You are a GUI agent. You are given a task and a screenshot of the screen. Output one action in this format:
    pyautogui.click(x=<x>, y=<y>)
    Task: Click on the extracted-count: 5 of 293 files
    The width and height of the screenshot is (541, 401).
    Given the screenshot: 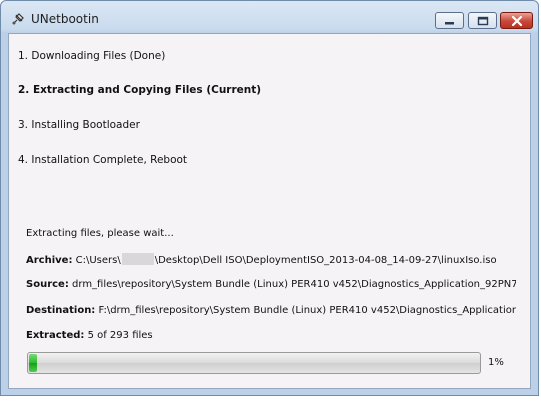 What is the action you would take?
    pyautogui.click(x=120, y=335)
    